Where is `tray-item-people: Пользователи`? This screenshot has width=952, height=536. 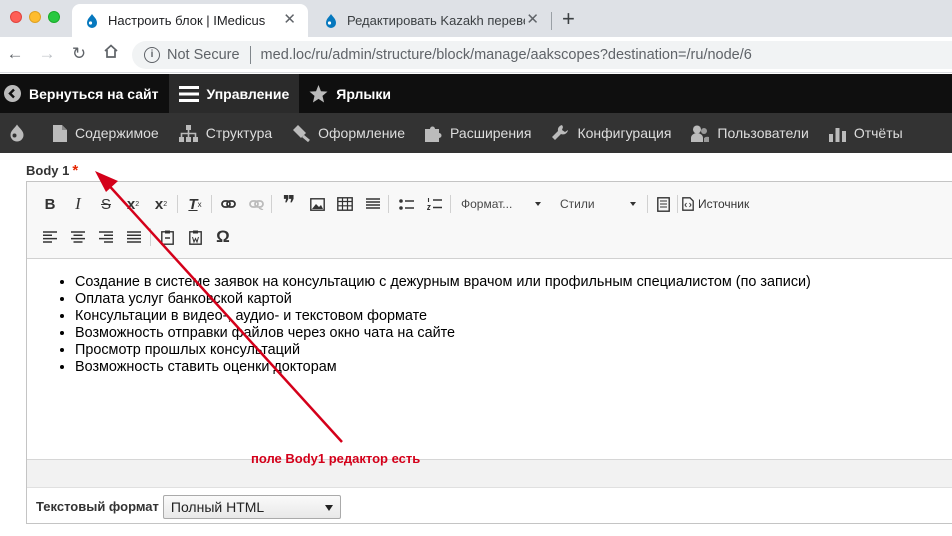 tray-item-people: Пользователи is located at coordinates (749, 133).